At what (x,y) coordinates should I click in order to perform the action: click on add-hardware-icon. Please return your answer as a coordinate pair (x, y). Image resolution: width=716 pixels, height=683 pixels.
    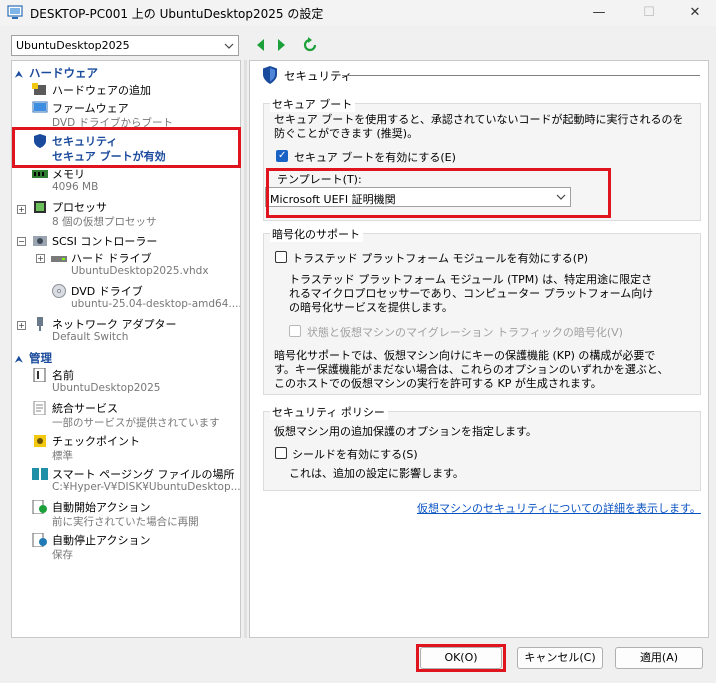
    Looking at the image, I should click on (39, 89).